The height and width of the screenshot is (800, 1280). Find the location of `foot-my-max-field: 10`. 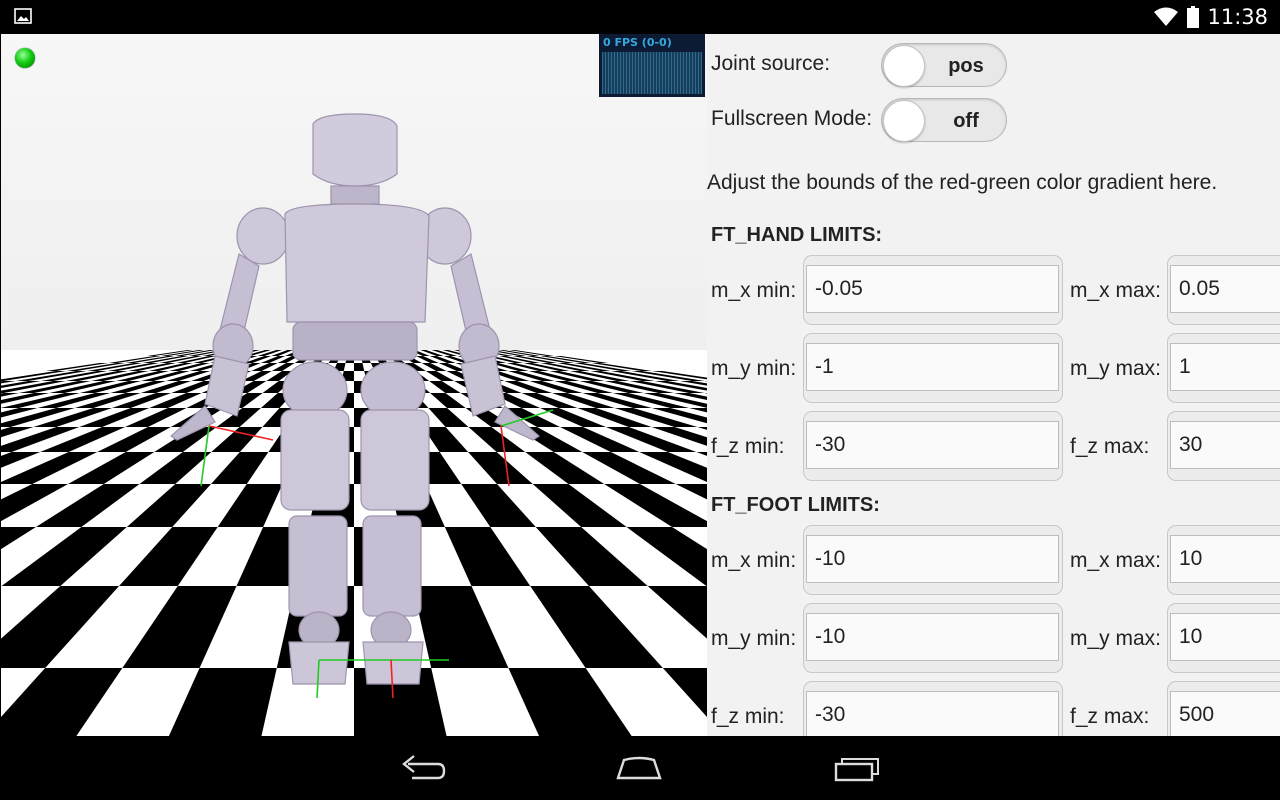

foot-my-max-field: 10 is located at coordinates (1223, 638).